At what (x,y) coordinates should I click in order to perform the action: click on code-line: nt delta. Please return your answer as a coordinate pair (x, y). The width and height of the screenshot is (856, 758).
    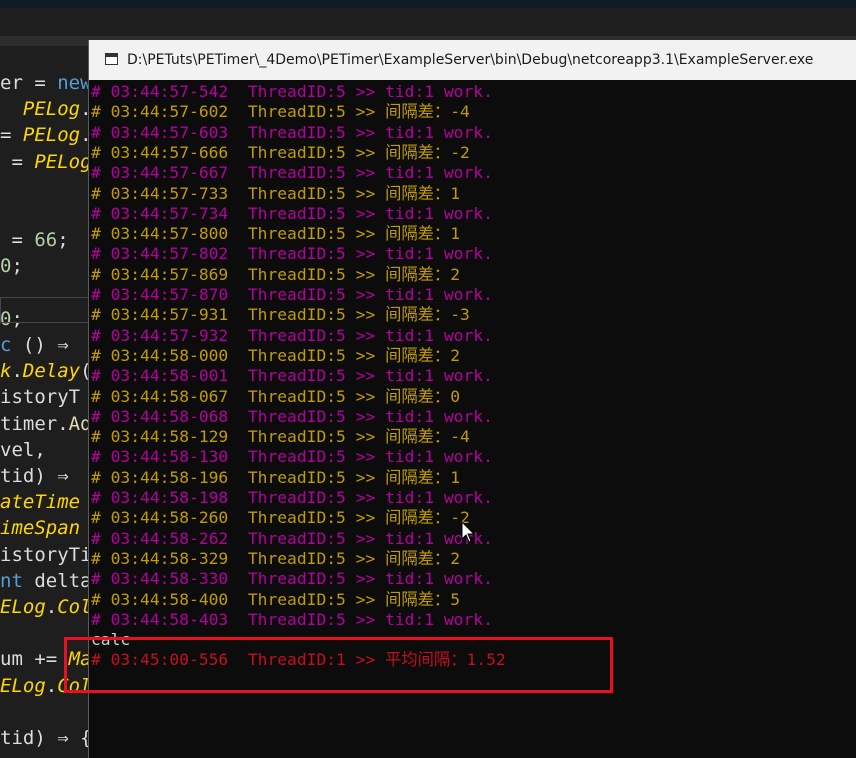
    Looking at the image, I should click on (46, 581).